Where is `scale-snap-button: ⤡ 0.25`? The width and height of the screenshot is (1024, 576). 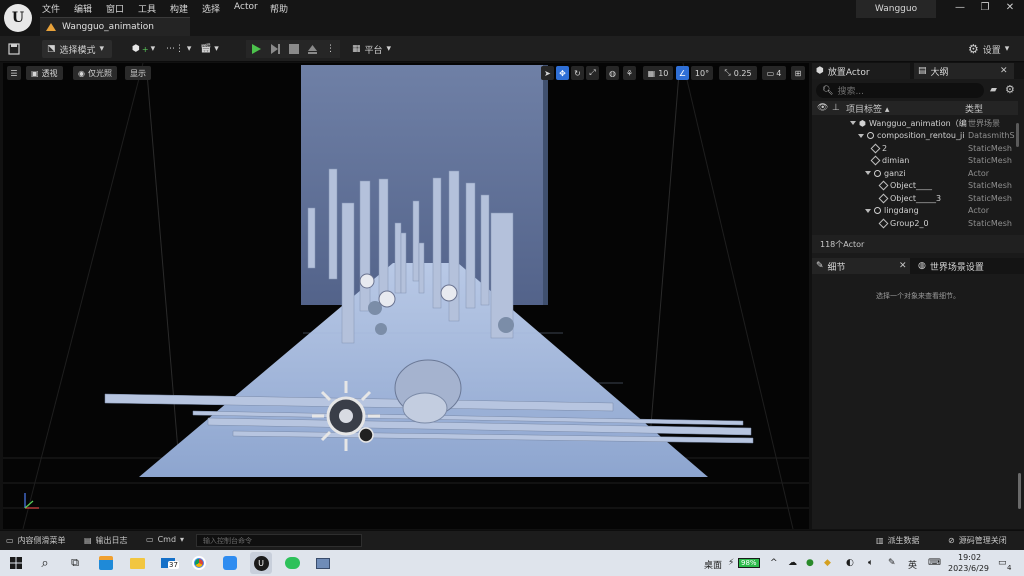 scale-snap-button: ⤡ 0.25 is located at coordinates (738, 73).